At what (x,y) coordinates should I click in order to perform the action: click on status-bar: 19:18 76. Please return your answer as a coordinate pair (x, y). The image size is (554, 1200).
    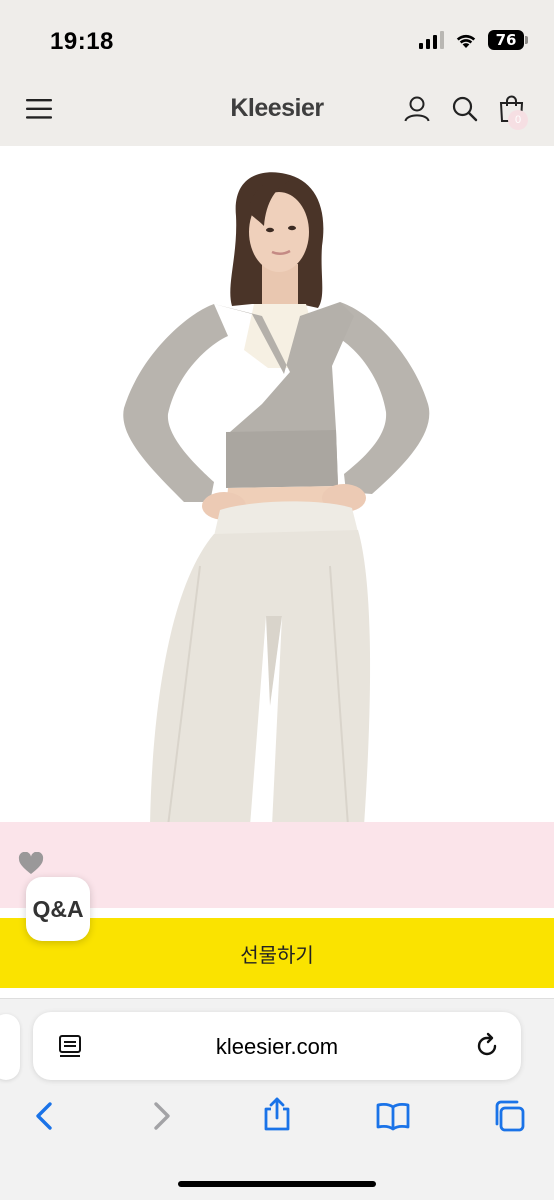
    Looking at the image, I should click on (277, 39).